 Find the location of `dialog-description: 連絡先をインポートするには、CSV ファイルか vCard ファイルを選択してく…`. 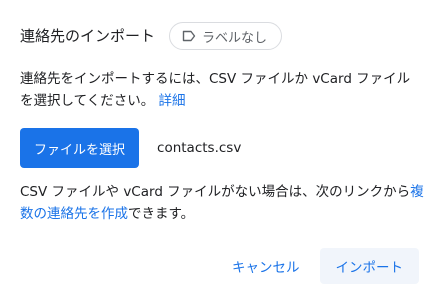

dialog-description: 連絡先をインポートするには、CSV ファイルか vCard ファイルを選択してく… is located at coordinates (220, 90).